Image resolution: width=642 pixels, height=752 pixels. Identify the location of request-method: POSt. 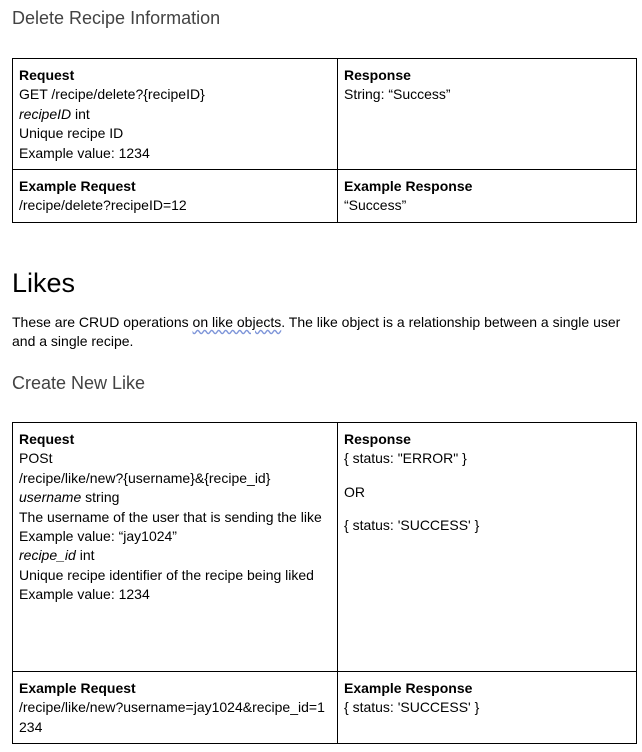
(36, 458).